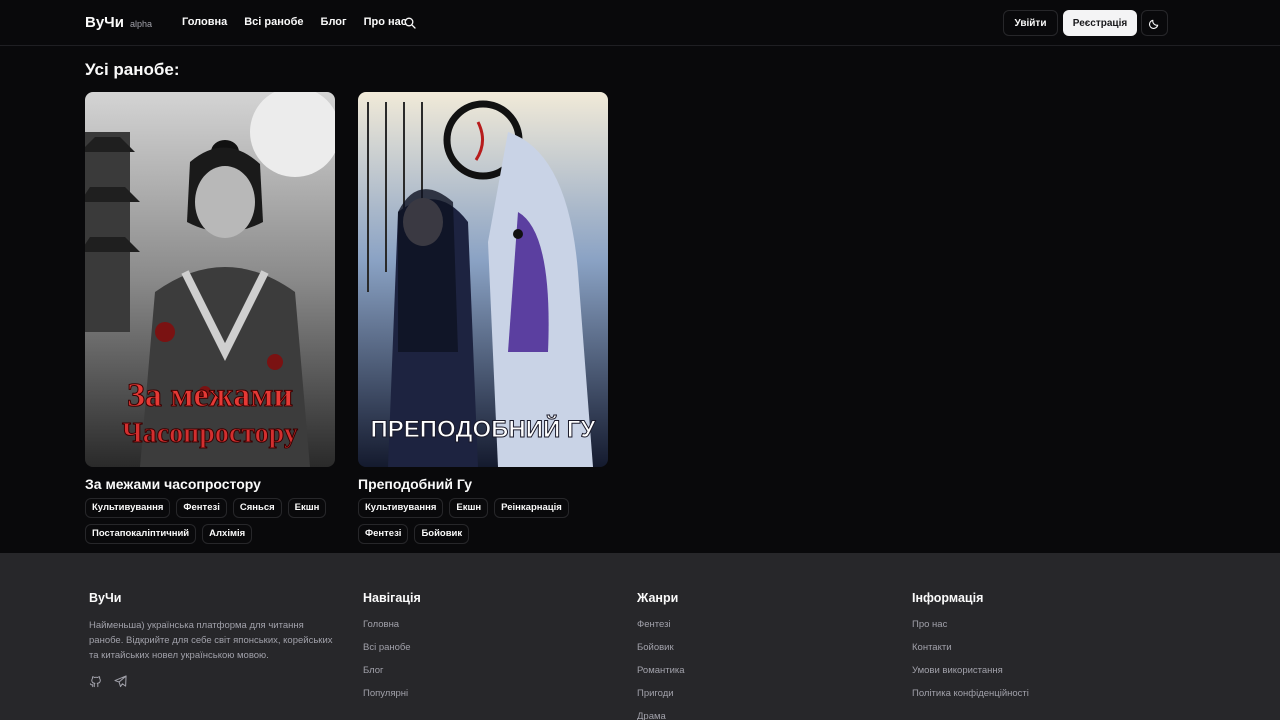 This screenshot has height=720, width=1280. I want to click on footer-link-terms: Умови використання, so click(970, 670).